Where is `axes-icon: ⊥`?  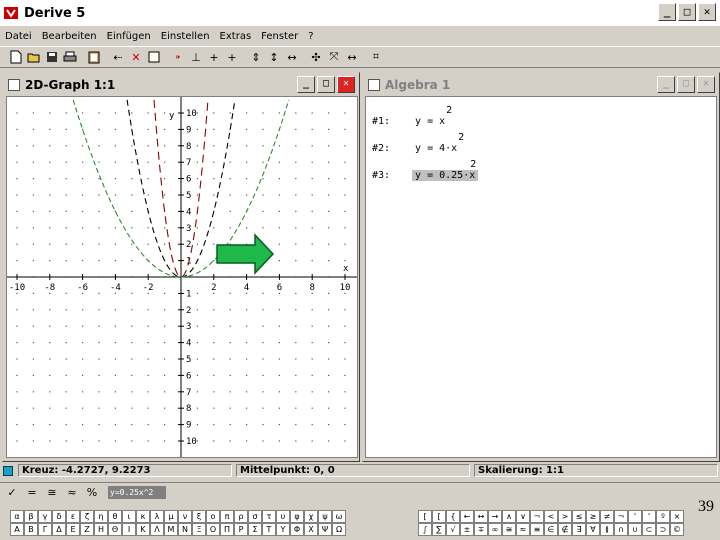 axes-icon: ⊥ is located at coordinates (196, 57).